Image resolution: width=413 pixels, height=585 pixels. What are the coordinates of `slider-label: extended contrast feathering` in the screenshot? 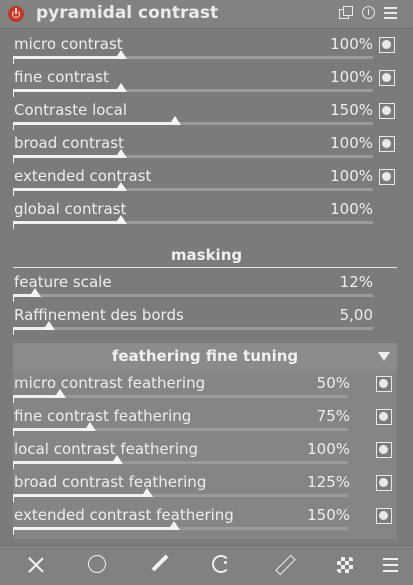 It's located at (124, 515).